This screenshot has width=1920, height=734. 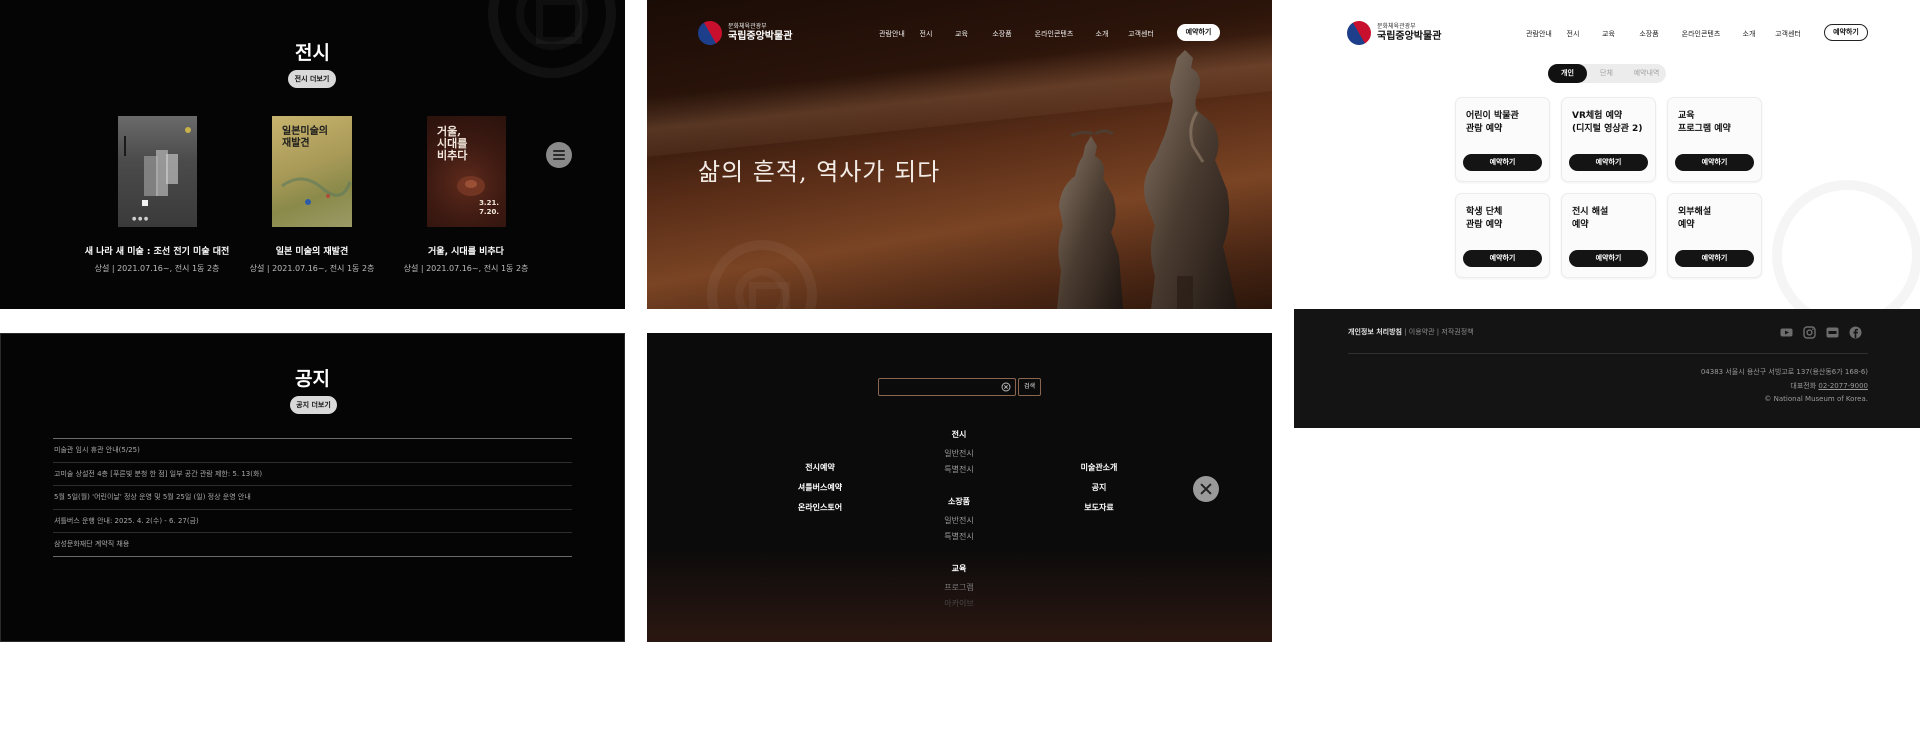 What do you see at coordinates (1029, 387) in the screenshot?
I see `search-button: 검색` at bounding box center [1029, 387].